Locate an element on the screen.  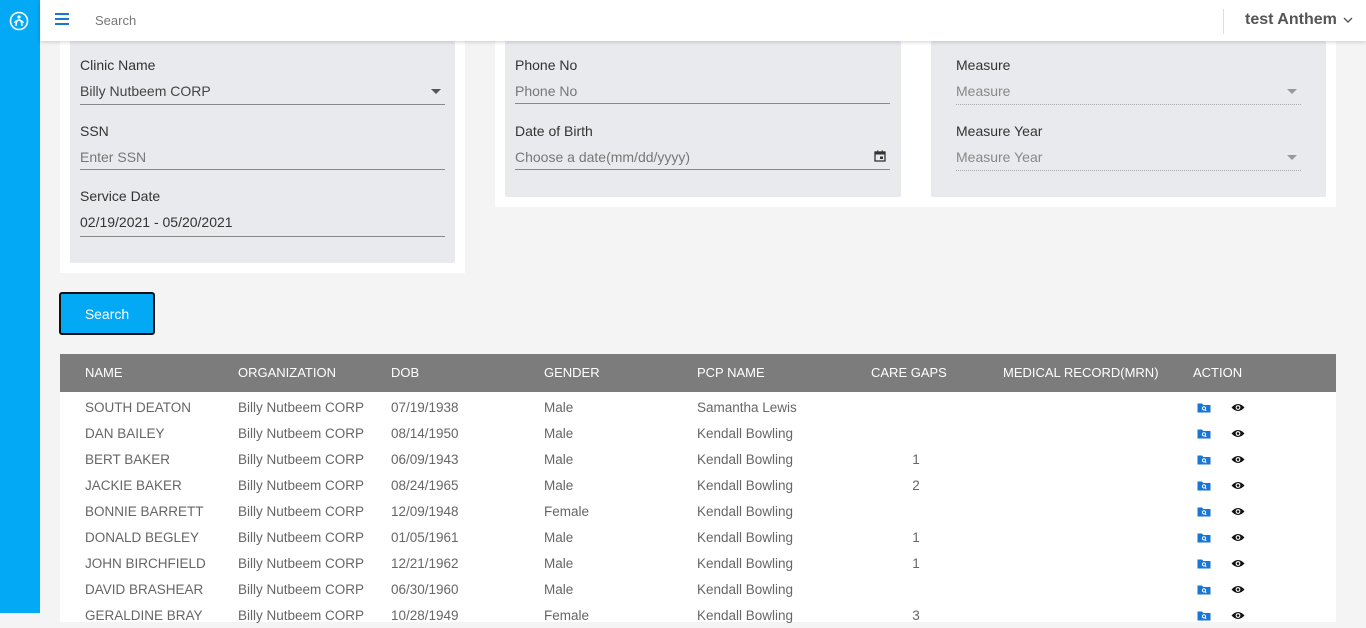
cell-name: BONNIE BARRETT is located at coordinates (144, 511).